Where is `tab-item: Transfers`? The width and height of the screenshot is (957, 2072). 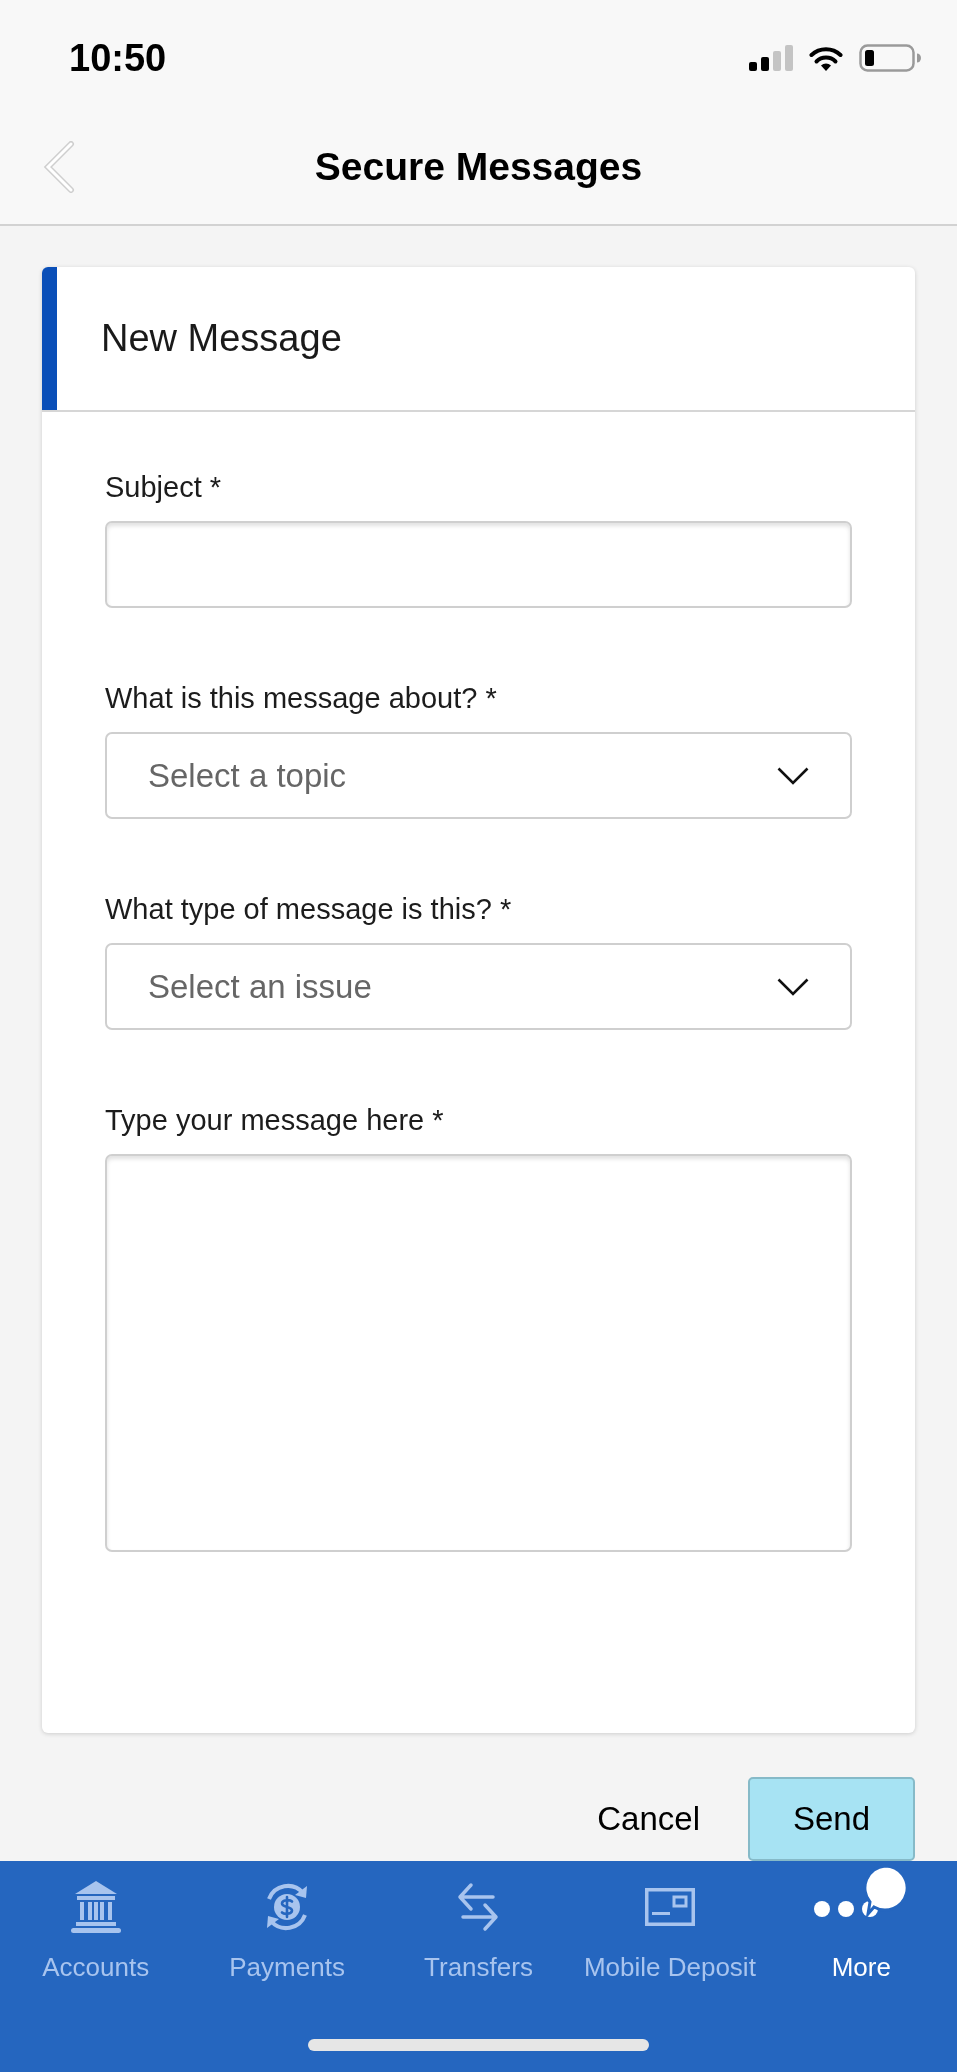 tab-item: Transfers is located at coordinates (478, 1922).